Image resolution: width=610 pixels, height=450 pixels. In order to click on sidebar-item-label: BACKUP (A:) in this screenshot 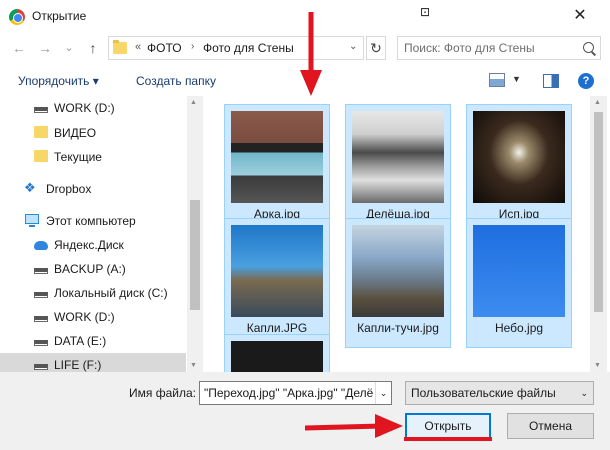, I will do `click(90, 269)`.